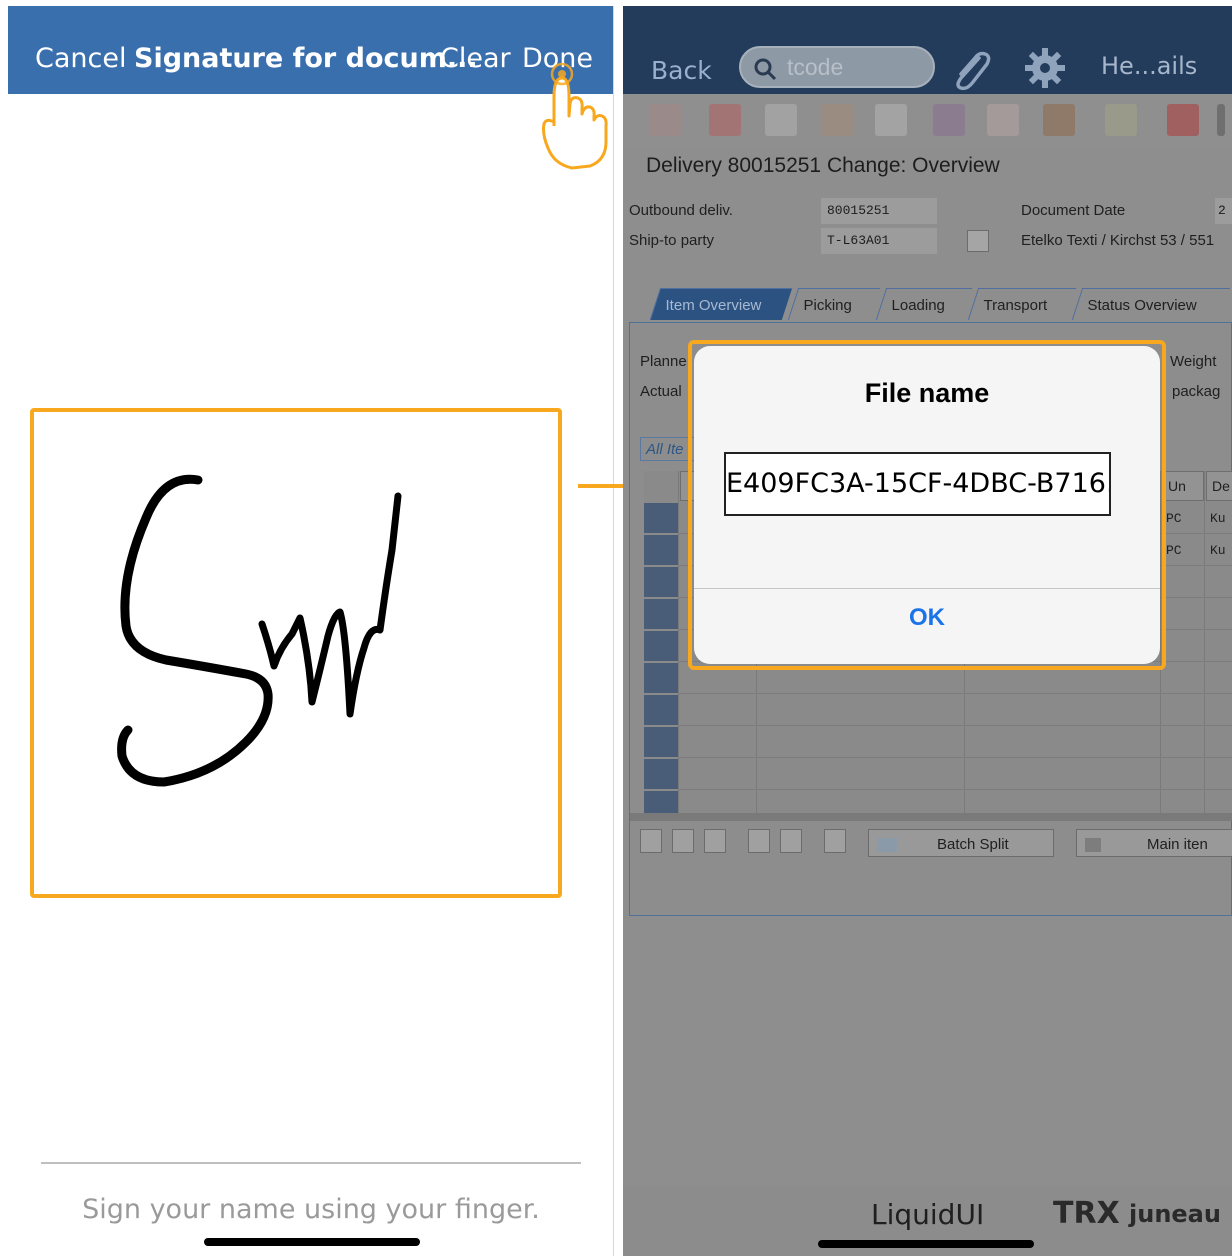 This screenshot has width=1232, height=1256. What do you see at coordinates (928, 1214) in the screenshot?
I see `liquidui-logo: LiquidUI` at bounding box center [928, 1214].